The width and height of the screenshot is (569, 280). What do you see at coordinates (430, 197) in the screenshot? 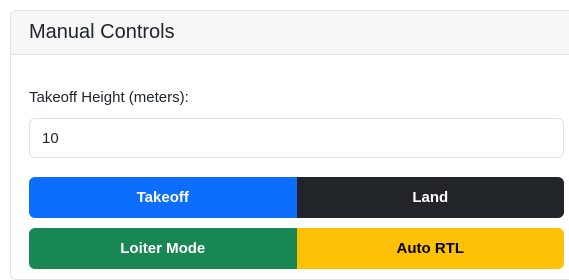
I see `land-button: Land` at bounding box center [430, 197].